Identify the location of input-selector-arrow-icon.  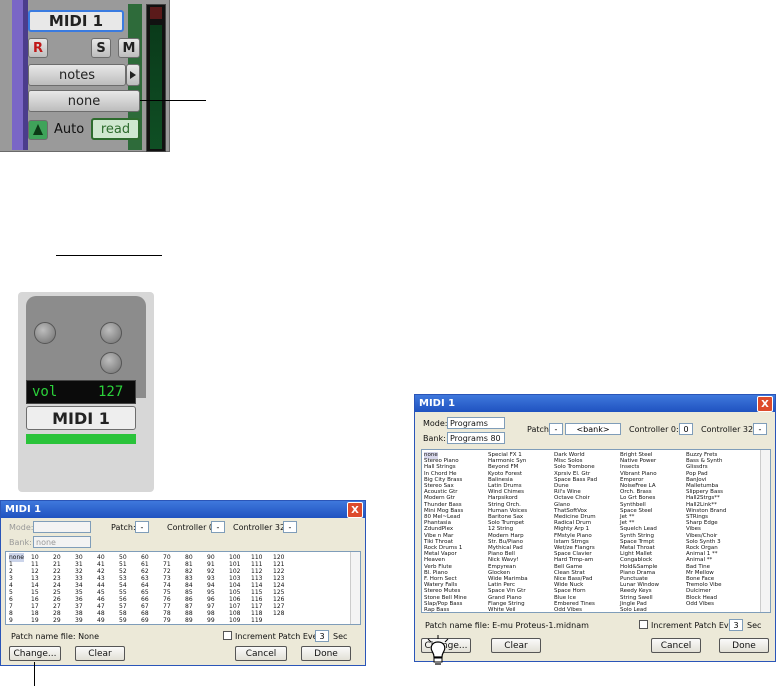
(133, 75).